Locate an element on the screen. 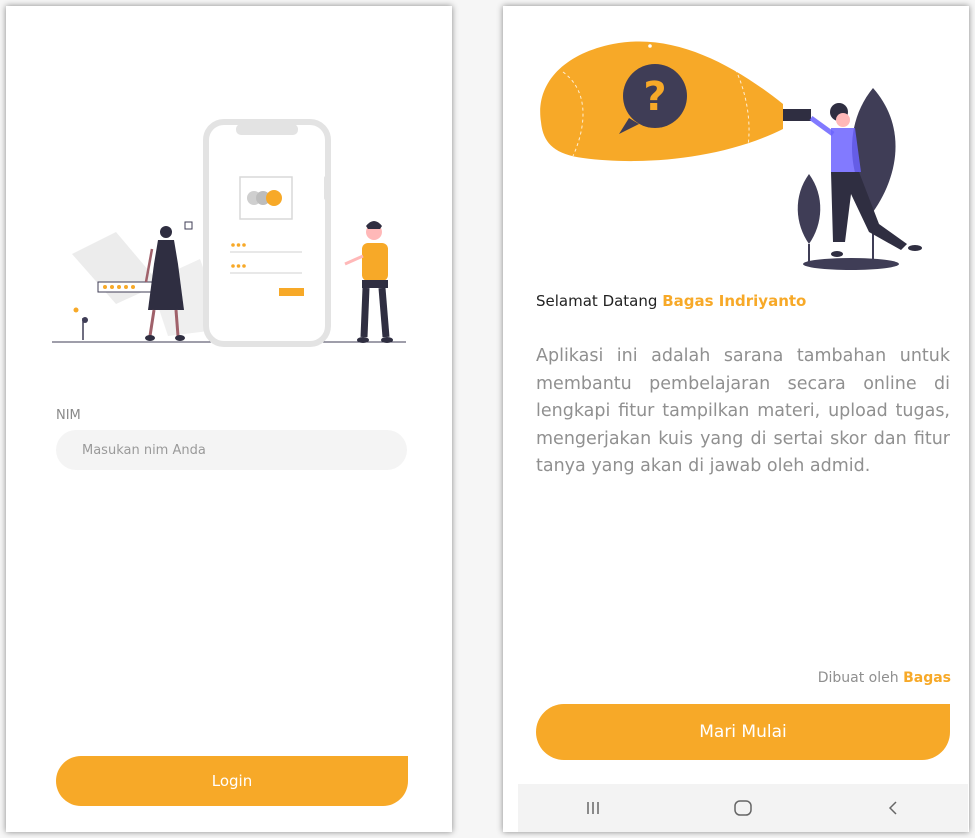 The image size is (975, 838). greeting-text: Selamat Datang Bagas Indriyanto is located at coordinates (671, 301).